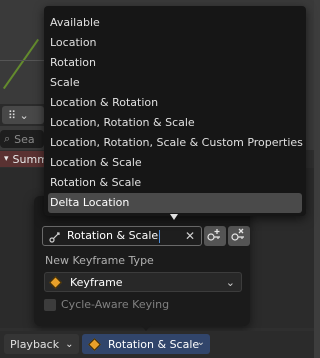 The width and height of the screenshot is (320, 358). What do you see at coordinates (21, 64) in the screenshot?
I see `y-axis-line` at bounding box center [21, 64].